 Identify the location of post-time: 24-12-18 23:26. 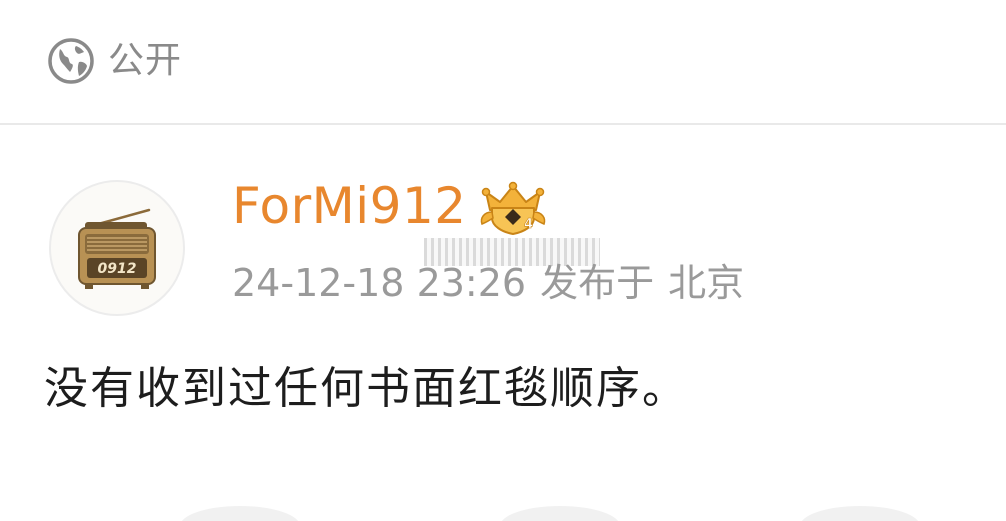
(379, 283).